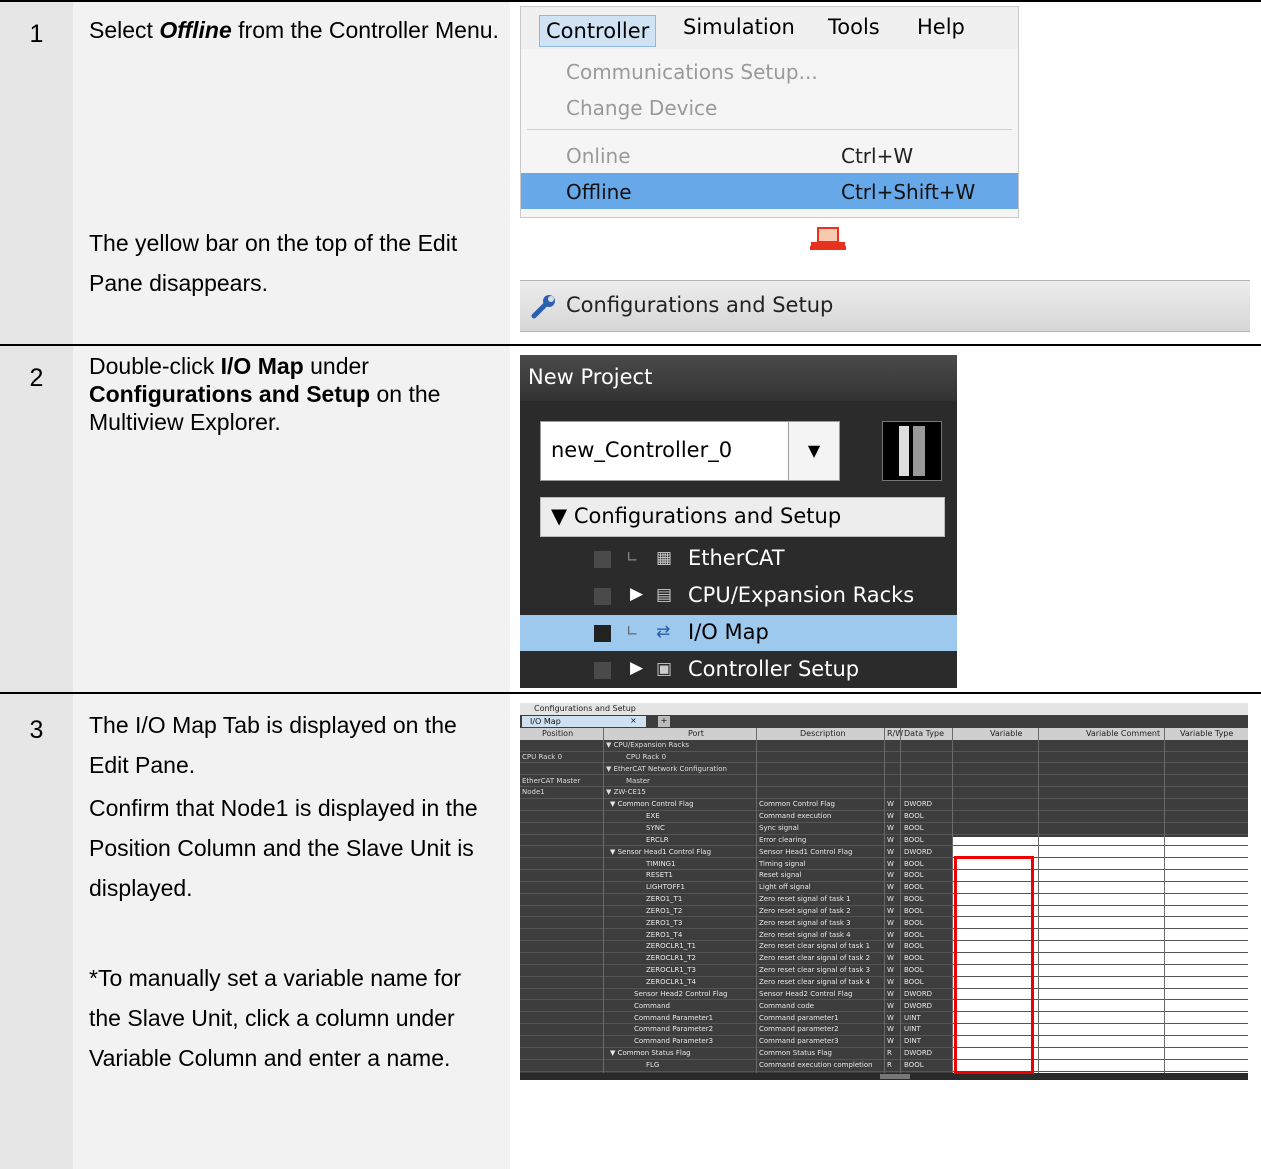  What do you see at coordinates (813, 451) in the screenshot?
I see `chevron-down-icon: ▼` at bounding box center [813, 451].